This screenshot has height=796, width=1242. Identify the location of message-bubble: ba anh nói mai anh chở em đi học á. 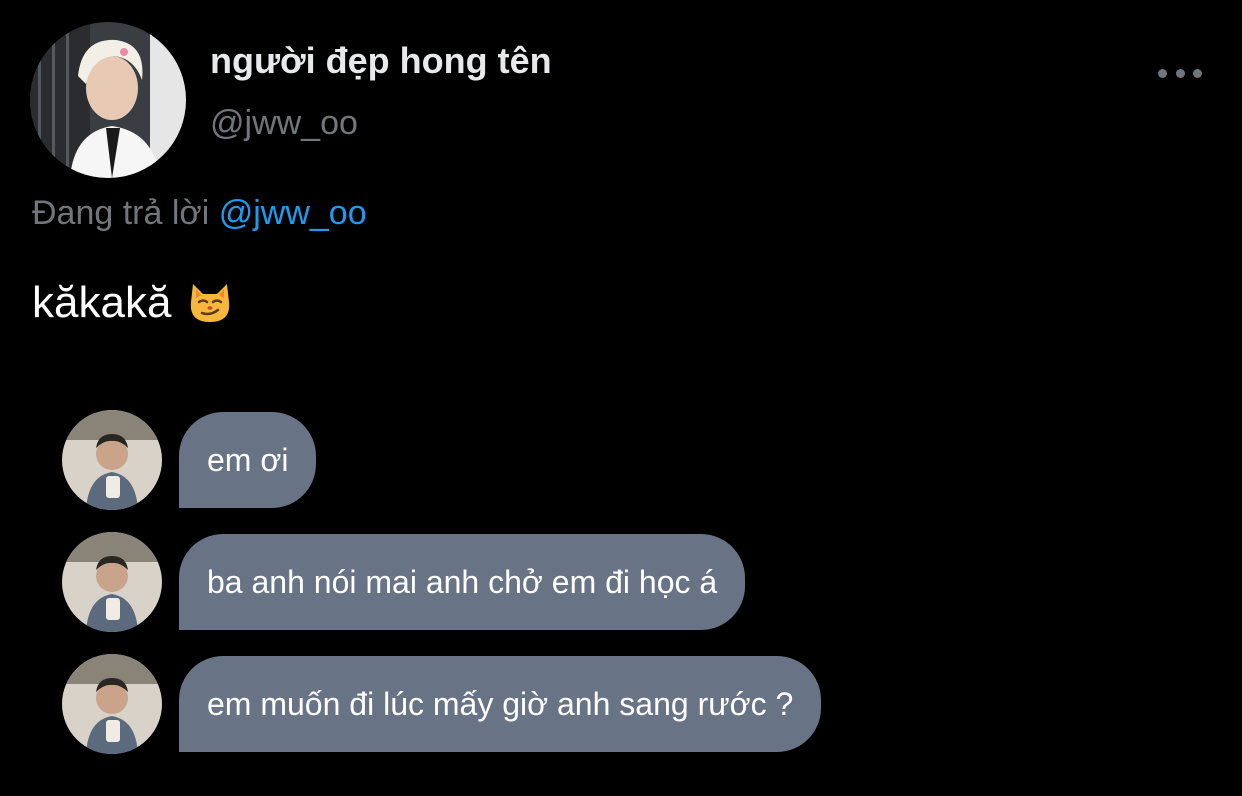
(462, 582).